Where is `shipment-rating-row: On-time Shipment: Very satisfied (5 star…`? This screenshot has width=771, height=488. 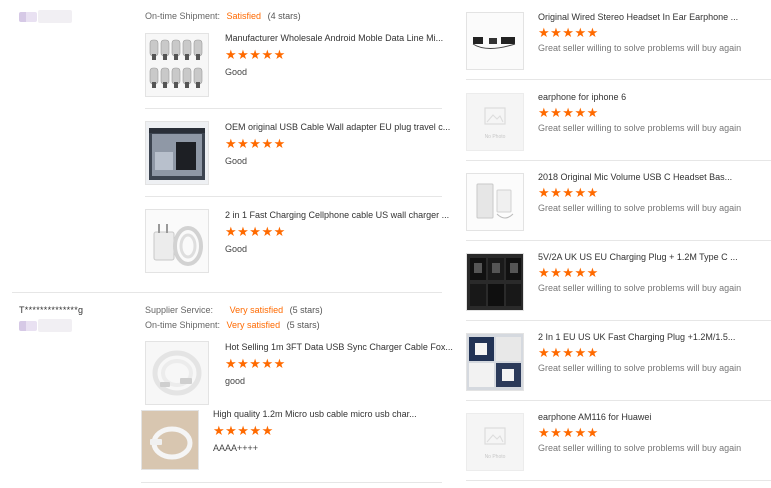
shipment-rating-row: On-time Shipment: Very satisfied (5 star… is located at coordinates (232, 325).